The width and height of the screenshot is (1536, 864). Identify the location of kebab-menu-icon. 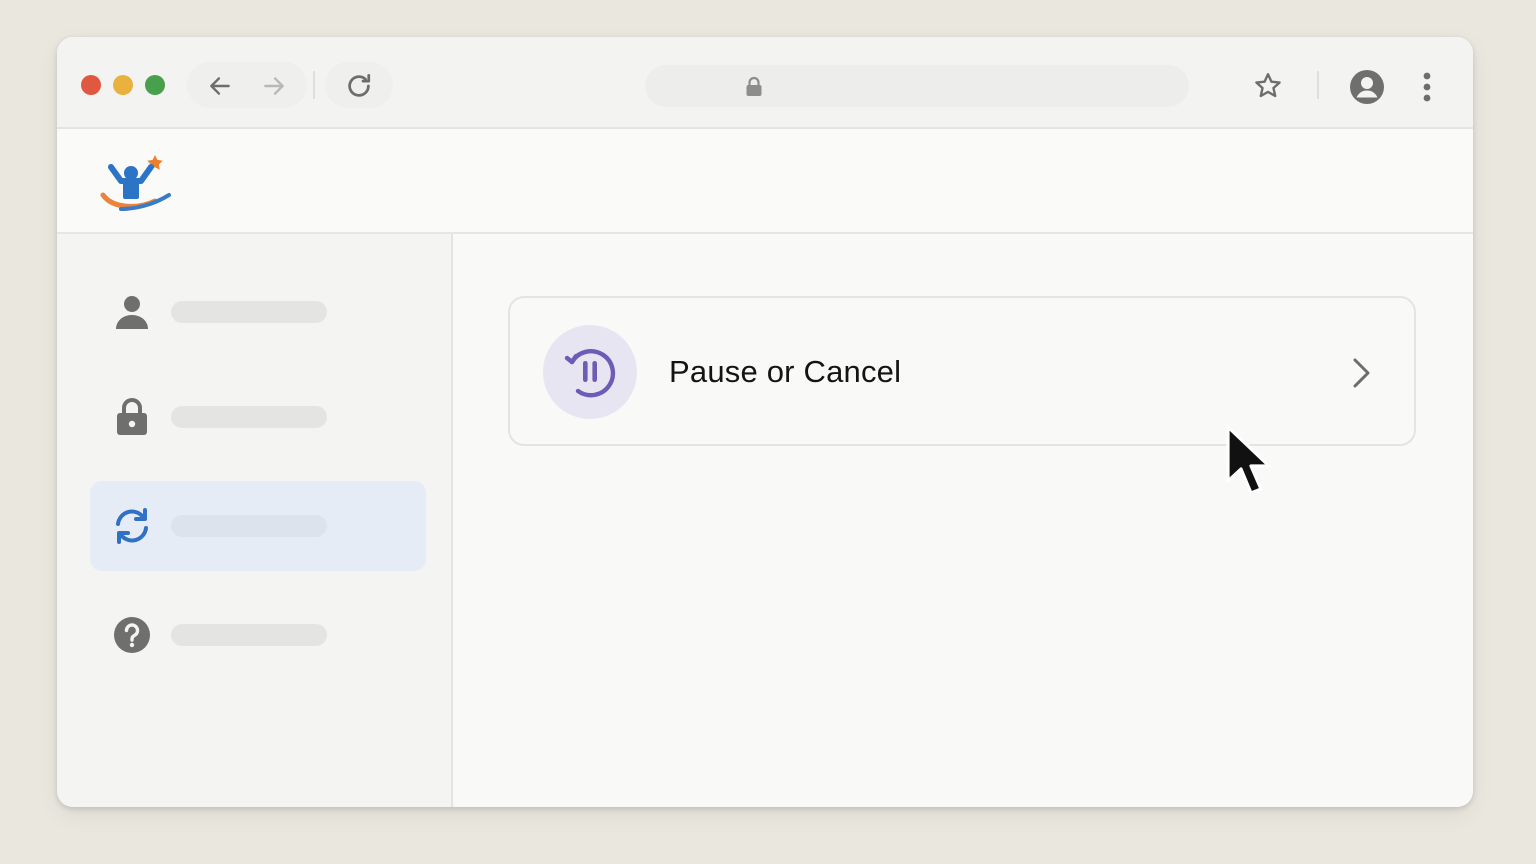
(1427, 87).